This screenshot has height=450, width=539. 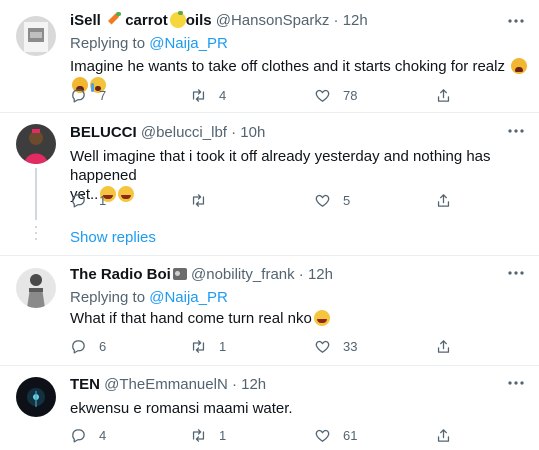 What do you see at coordinates (243, 274) in the screenshot?
I see `user-handle: @nobility_frank` at bounding box center [243, 274].